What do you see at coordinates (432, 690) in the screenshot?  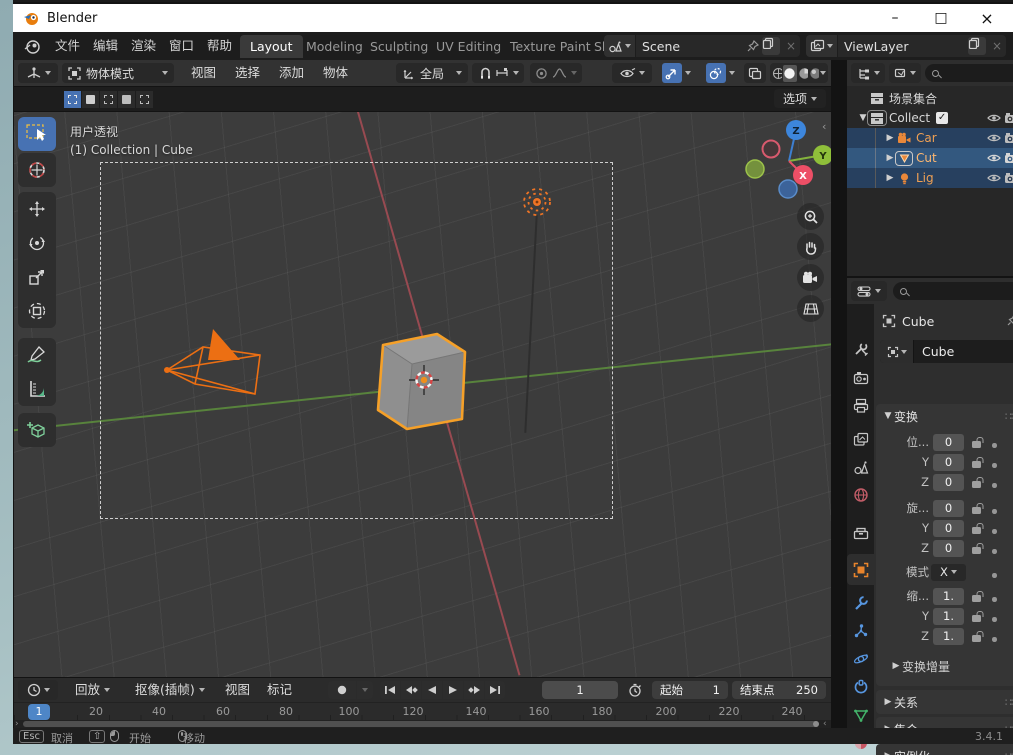 I see `play-reverse-button` at bounding box center [432, 690].